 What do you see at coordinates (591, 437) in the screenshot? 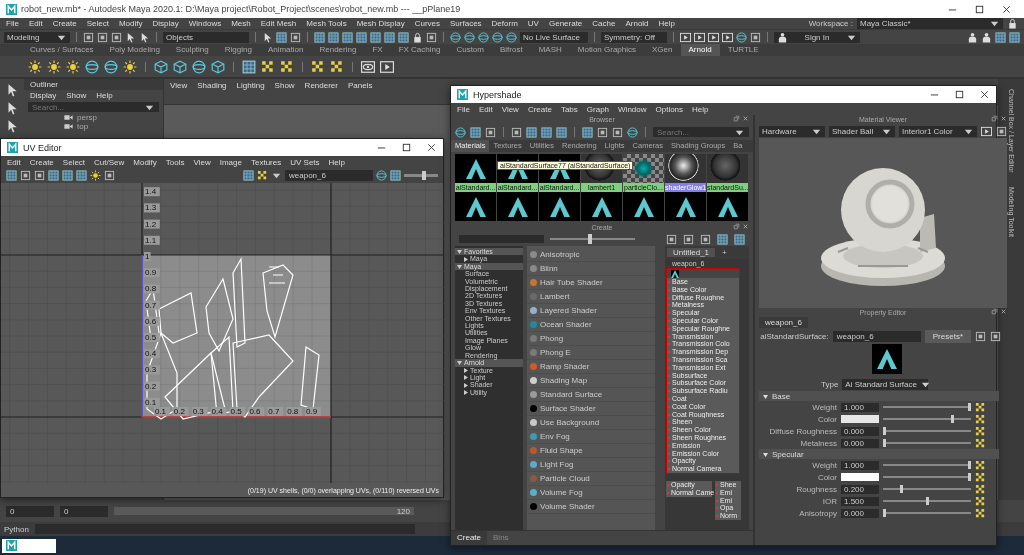
I see `node-type-item: Env Fog` at bounding box center [591, 437].